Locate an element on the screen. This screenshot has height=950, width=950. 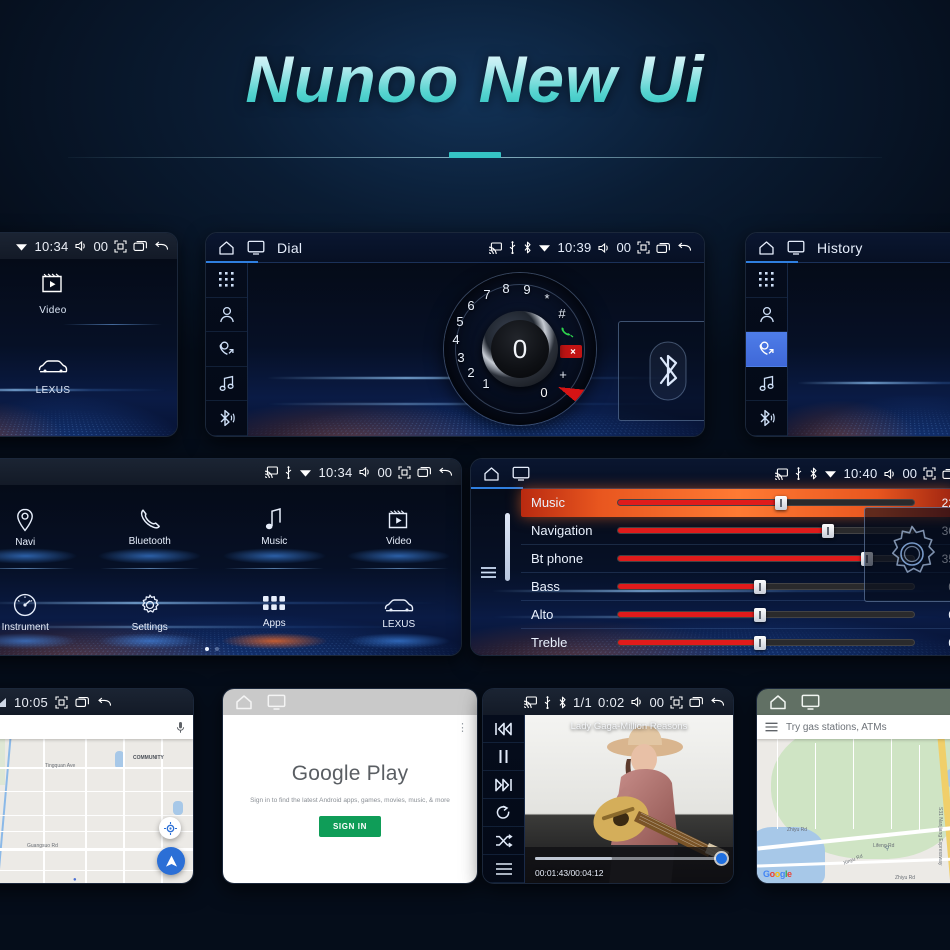
map-poi-marker: ● is located at coordinates (75, 880).